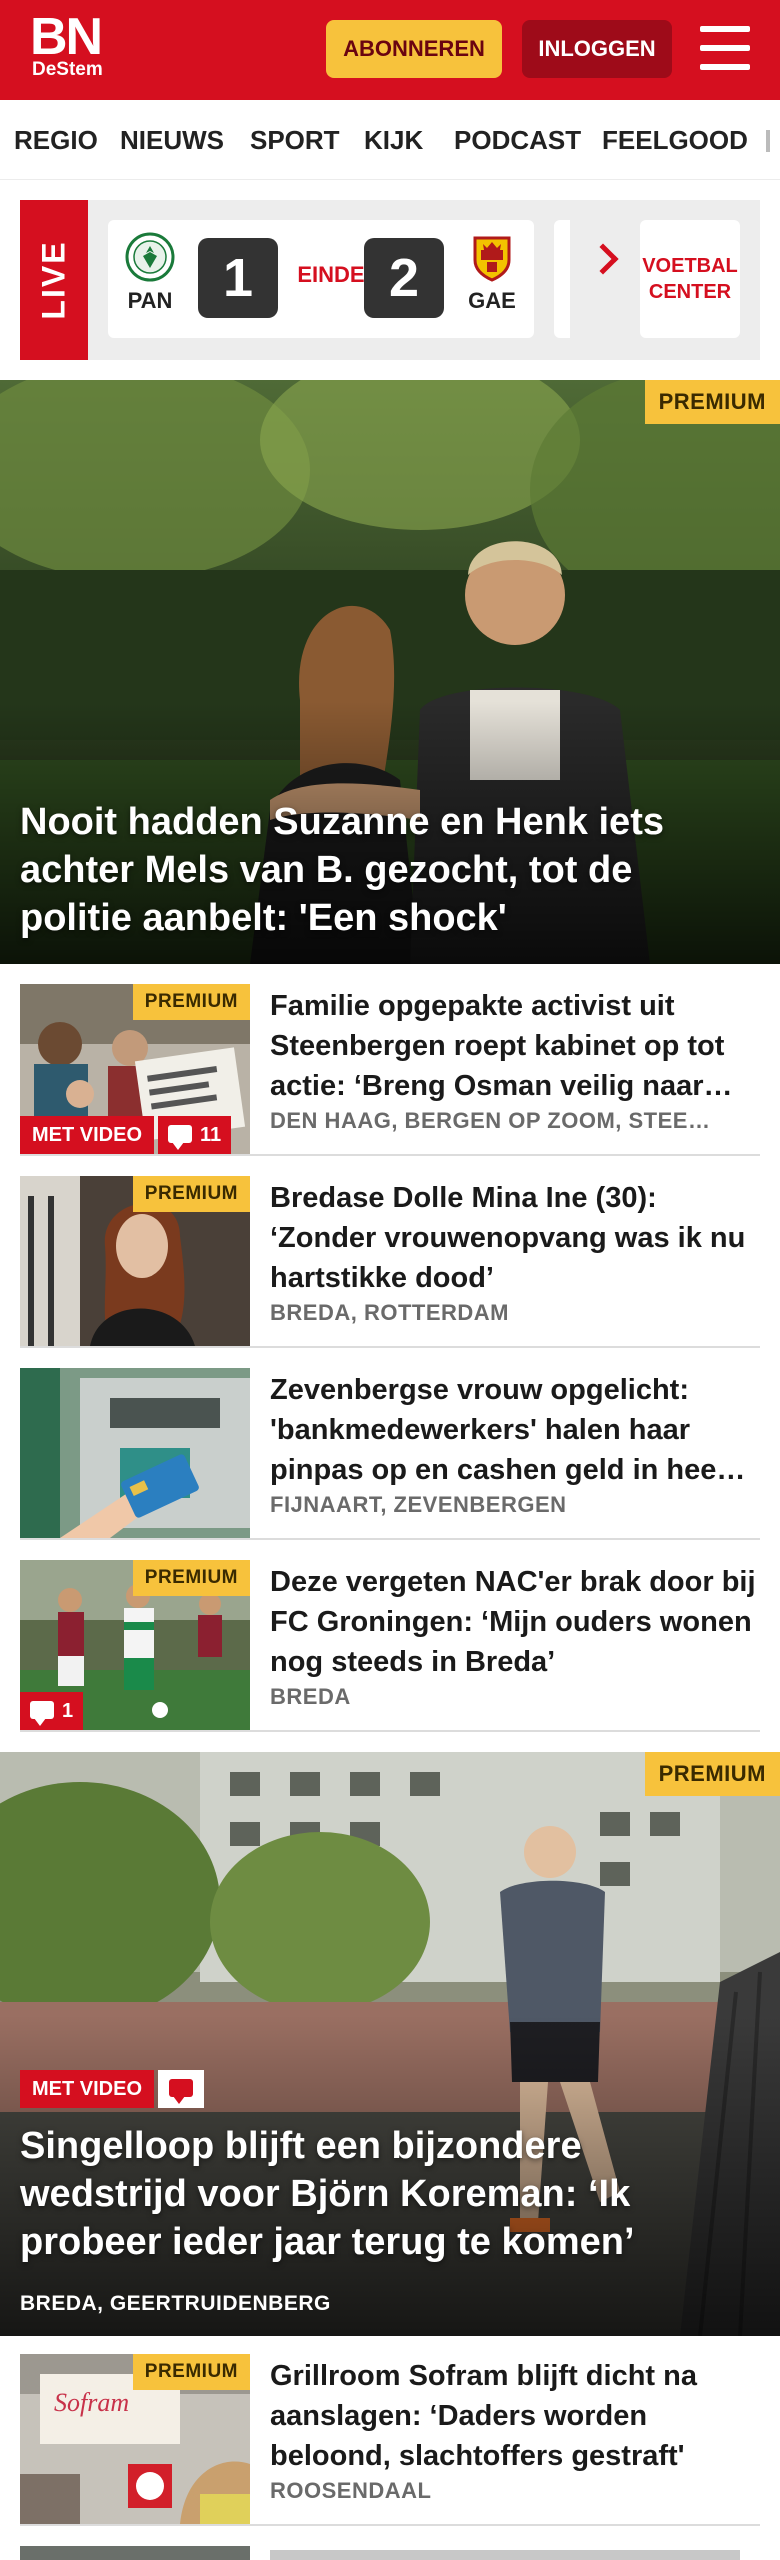 Image resolution: width=780 pixels, height=2560 pixels. What do you see at coordinates (505, 2555) in the screenshot?
I see `next-article-title-peek` at bounding box center [505, 2555].